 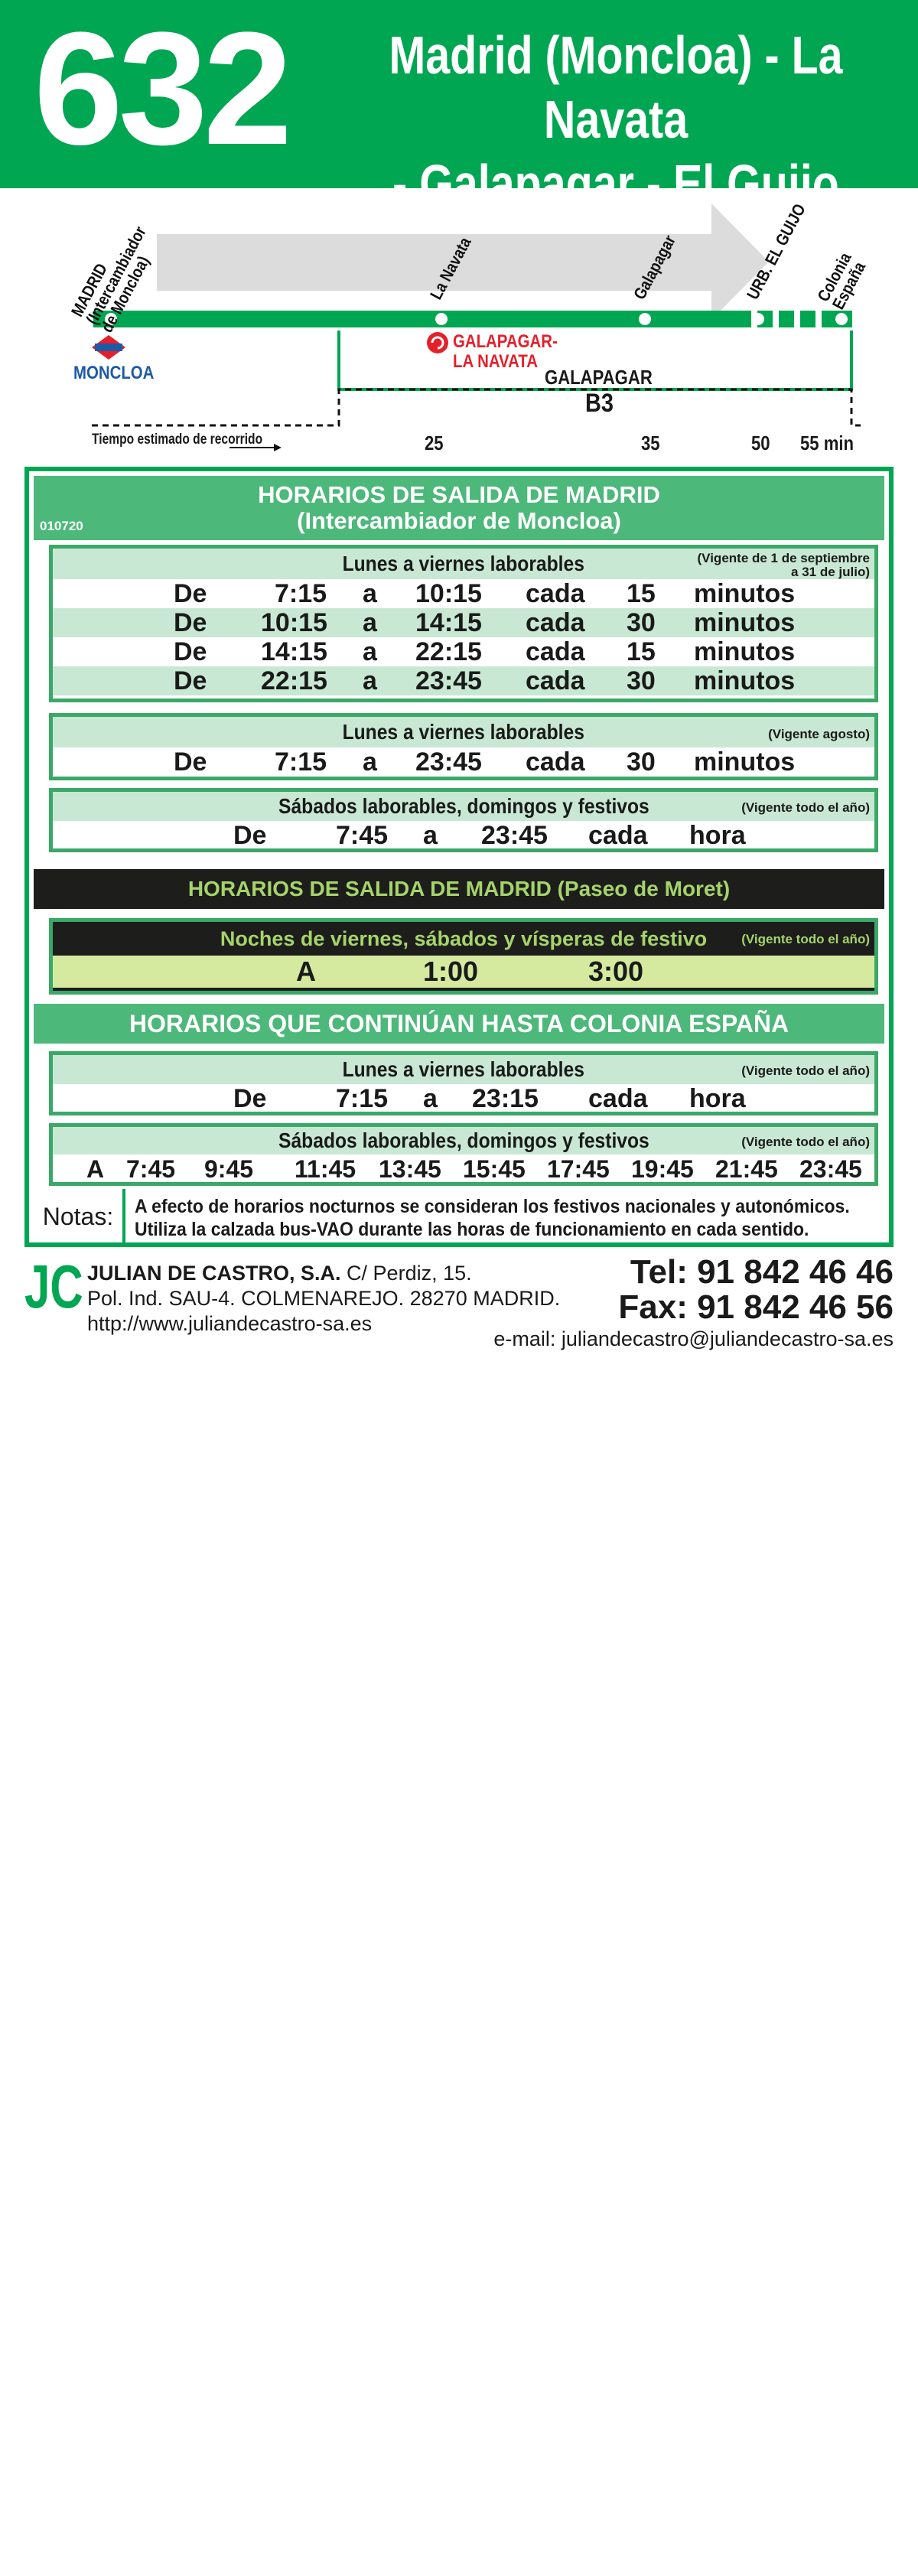 What do you see at coordinates (760, 443) in the screenshot?
I see `time-mark: 50` at bounding box center [760, 443].